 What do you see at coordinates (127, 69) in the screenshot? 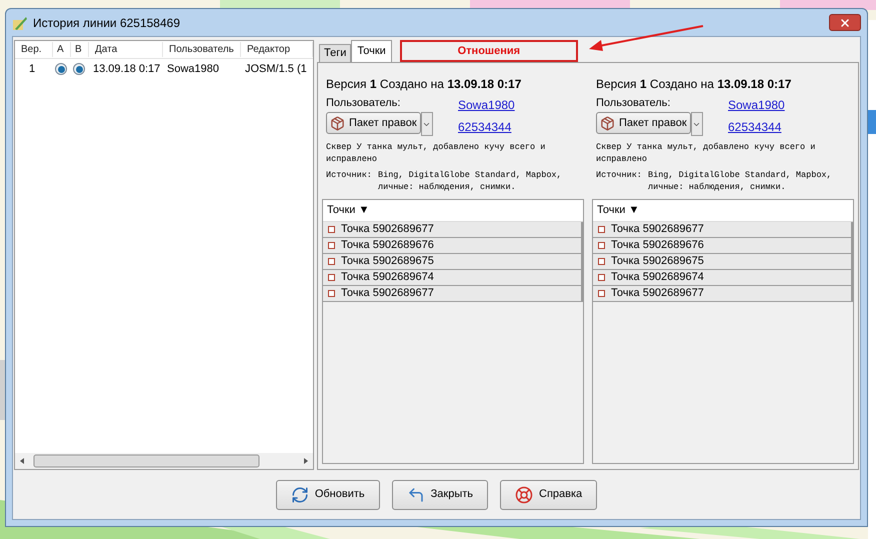
I see `date-cell-text: 13.09.18 0:17` at bounding box center [127, 69].